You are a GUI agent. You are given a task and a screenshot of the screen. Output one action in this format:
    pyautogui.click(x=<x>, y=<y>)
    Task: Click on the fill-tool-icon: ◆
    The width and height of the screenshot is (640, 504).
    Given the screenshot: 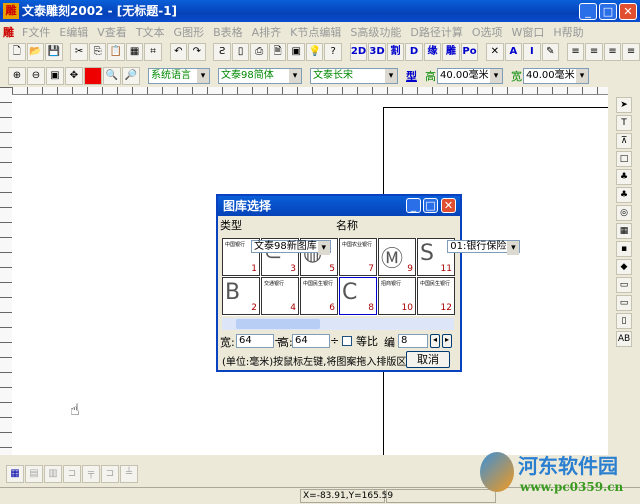 What is the action you would take?
    pyautogui.click(x=624, y=267)
    